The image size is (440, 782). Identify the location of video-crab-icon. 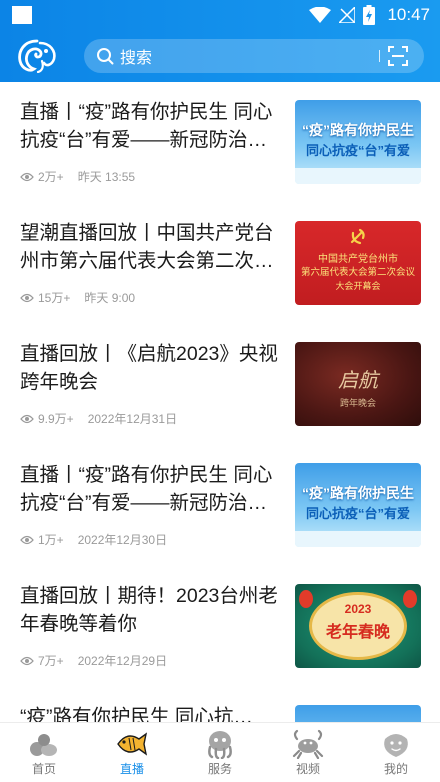
(308, 744).